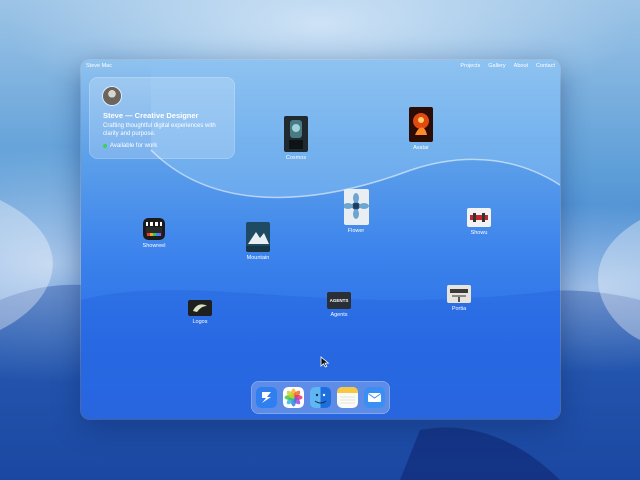 This screenshot has height=480, width=640. Describe the element at coordinates (459, 309) in the screenshot. I see `desktop-icon-label: Portia` at that location.